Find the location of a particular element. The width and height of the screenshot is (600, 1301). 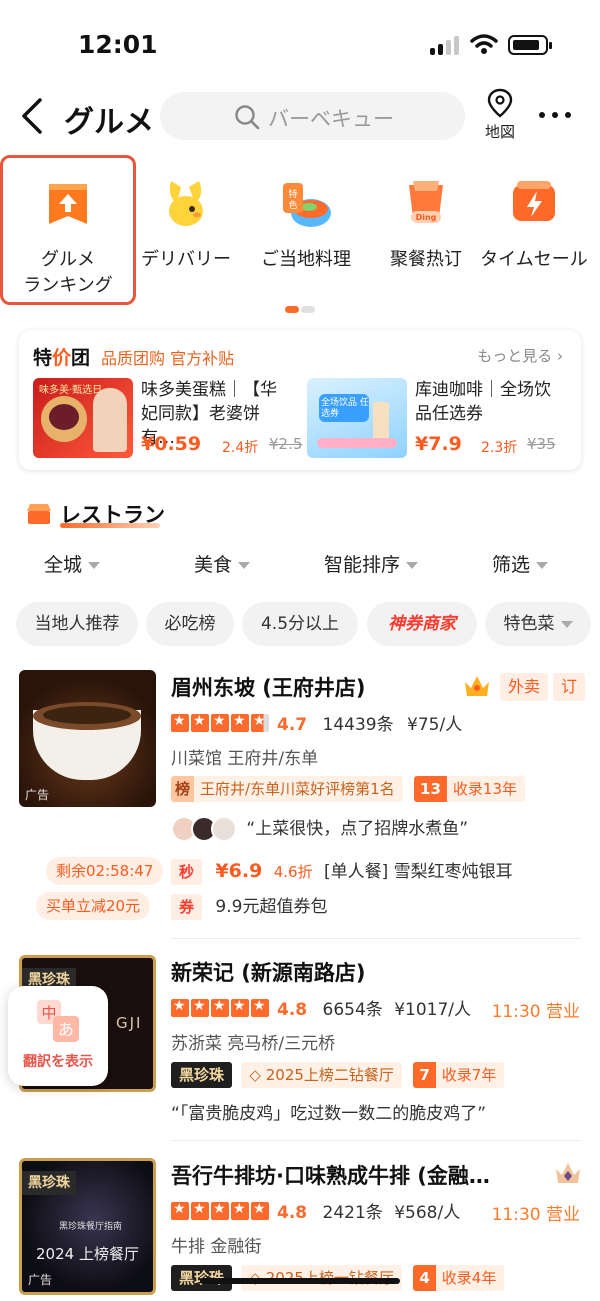

map-pin-icon is located at coordinates (500, 103).